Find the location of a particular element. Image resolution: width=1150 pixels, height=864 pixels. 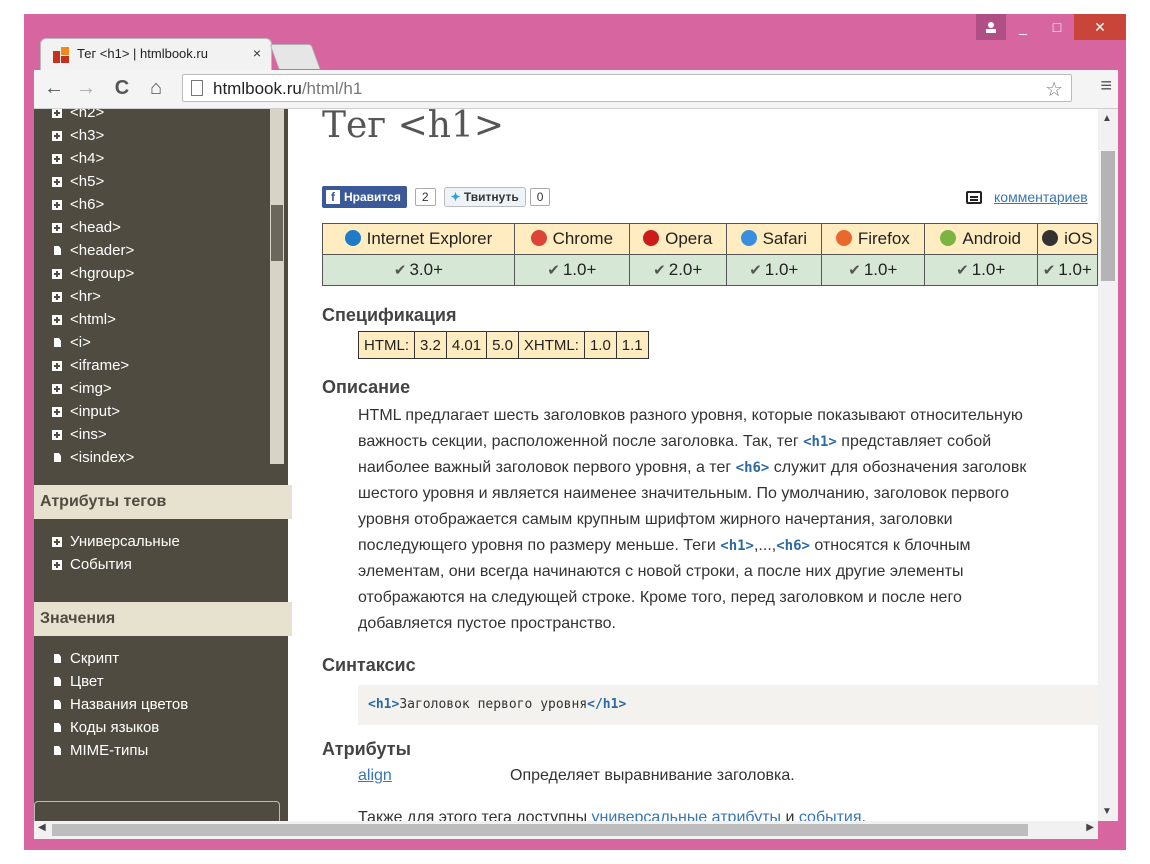

sidebar-value-item: Цвет is located at coordinates (120, 681).